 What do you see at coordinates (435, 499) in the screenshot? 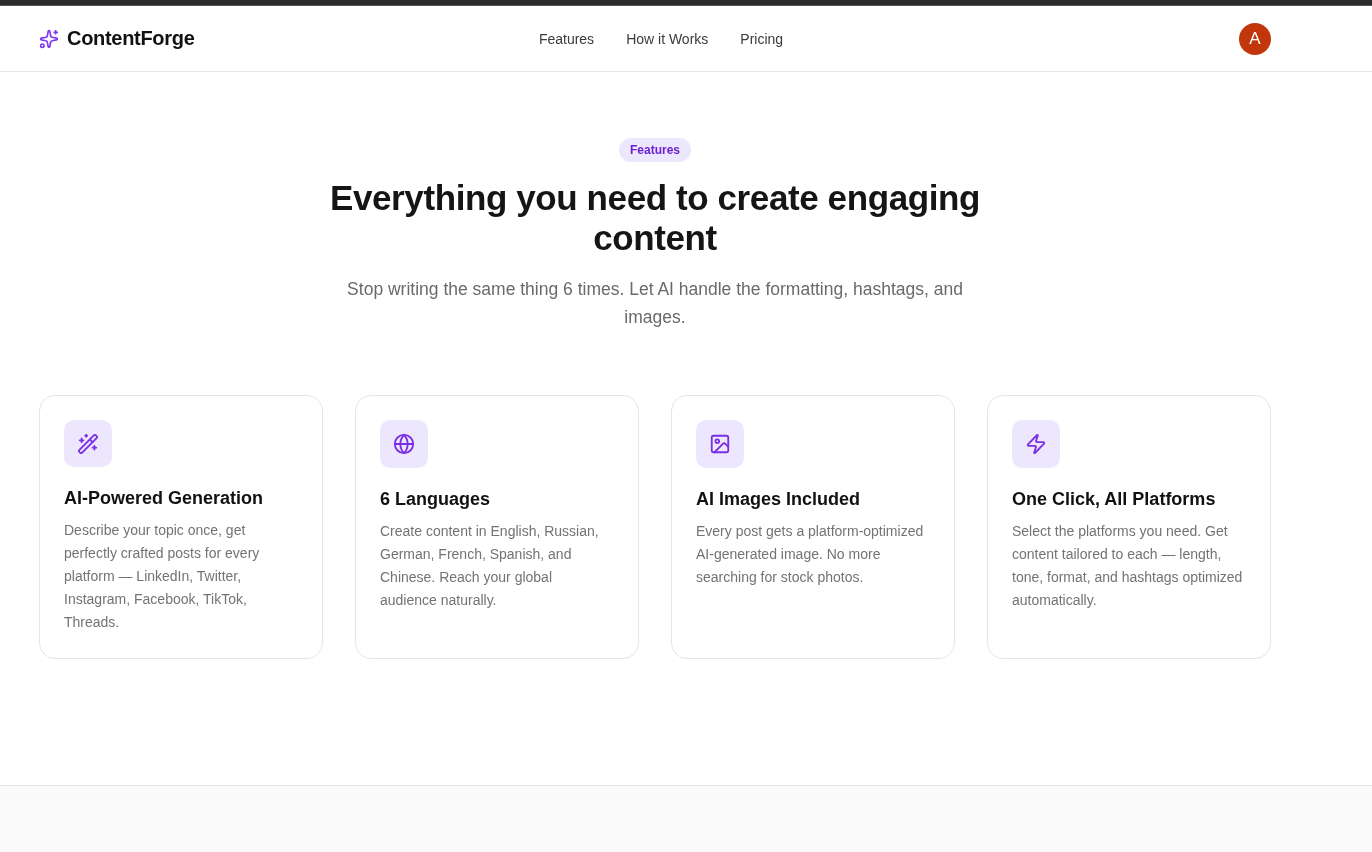
I see `feature-title: 6 Languages` at bounding box center [435, 499].